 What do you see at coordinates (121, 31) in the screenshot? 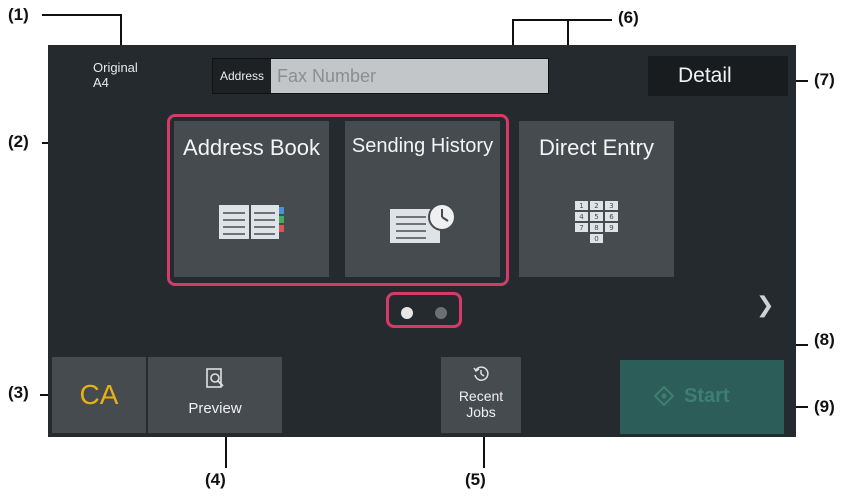
I see `leader-line-1-v` at bounding box center [121, 31].